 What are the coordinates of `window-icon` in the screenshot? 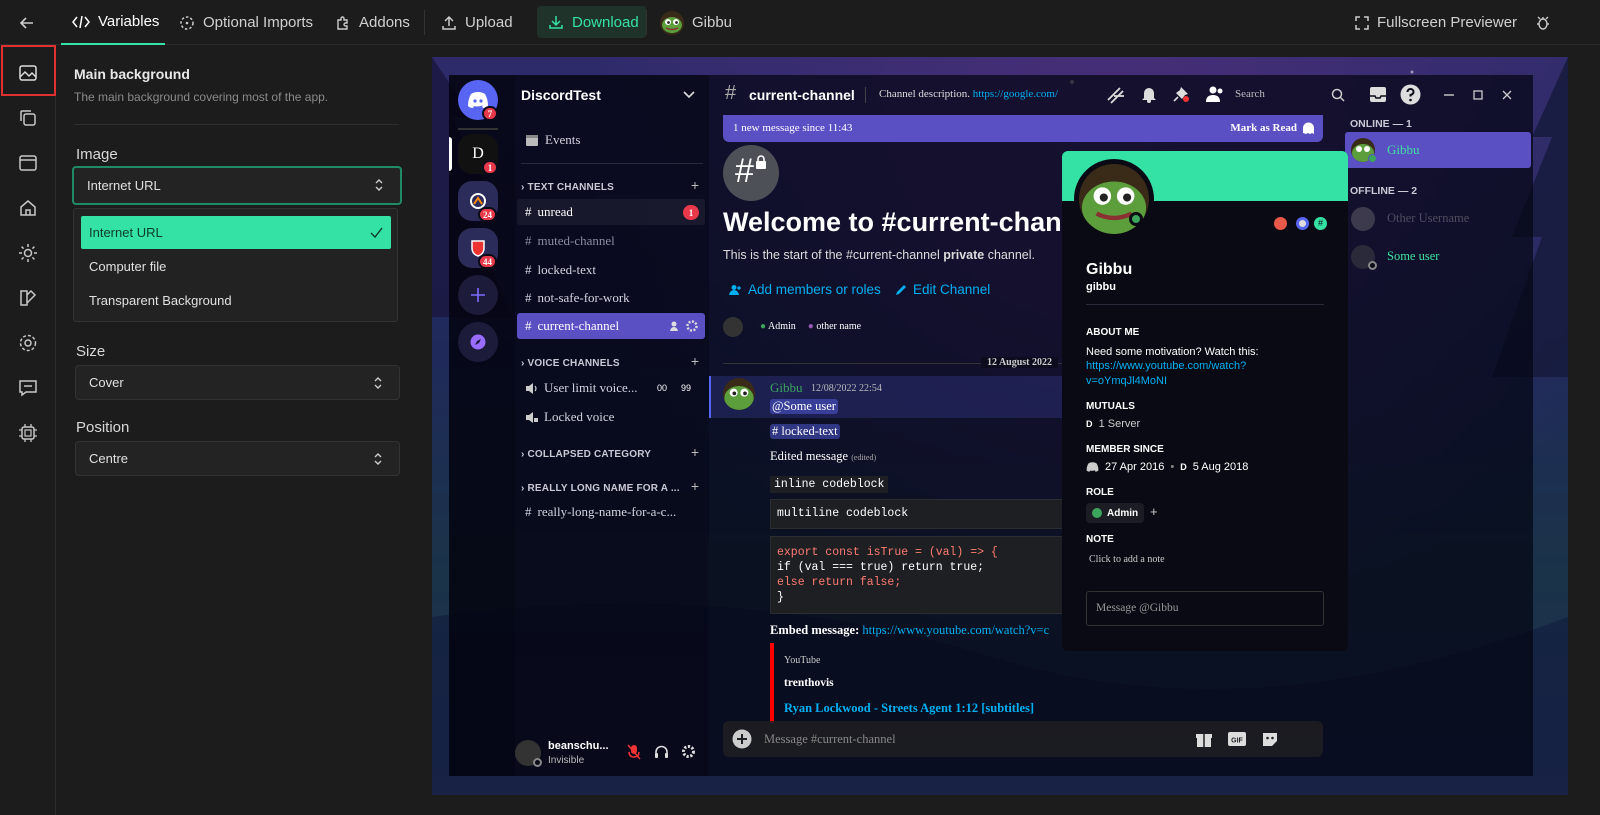 It's located at (28, 163).